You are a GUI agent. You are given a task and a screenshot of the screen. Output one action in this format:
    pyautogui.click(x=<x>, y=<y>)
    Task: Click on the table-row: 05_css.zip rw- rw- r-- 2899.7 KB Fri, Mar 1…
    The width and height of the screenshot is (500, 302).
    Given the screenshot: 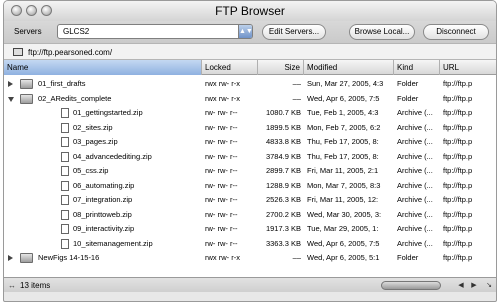 What is the action you would take?
    pyautogui.click(x=250, y=171)
    